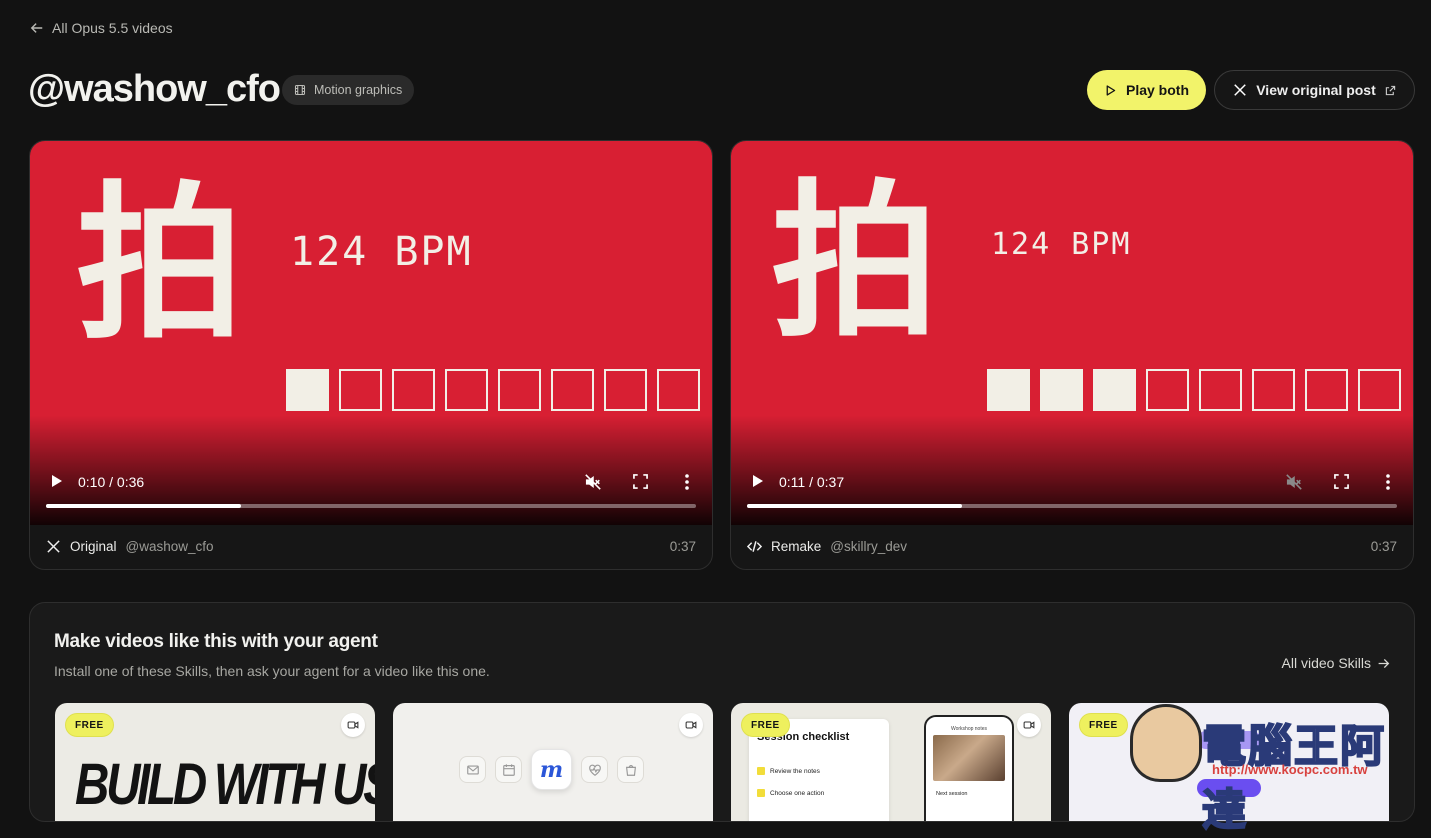 This screenshot has width=1431, height=838. What do you see at coordinates (1326, 663) in the screenshot?
I see `all-video-skills-label: All video Skills` at bounding box center [1326, 663].